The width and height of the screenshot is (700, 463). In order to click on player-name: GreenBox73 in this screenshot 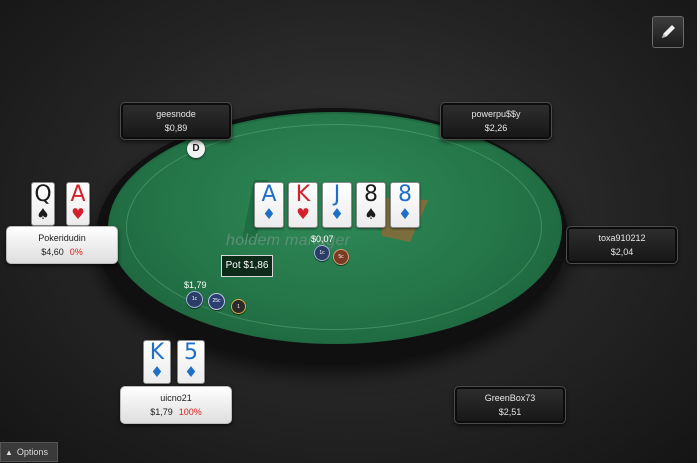, I will do `click(510, 398)`.